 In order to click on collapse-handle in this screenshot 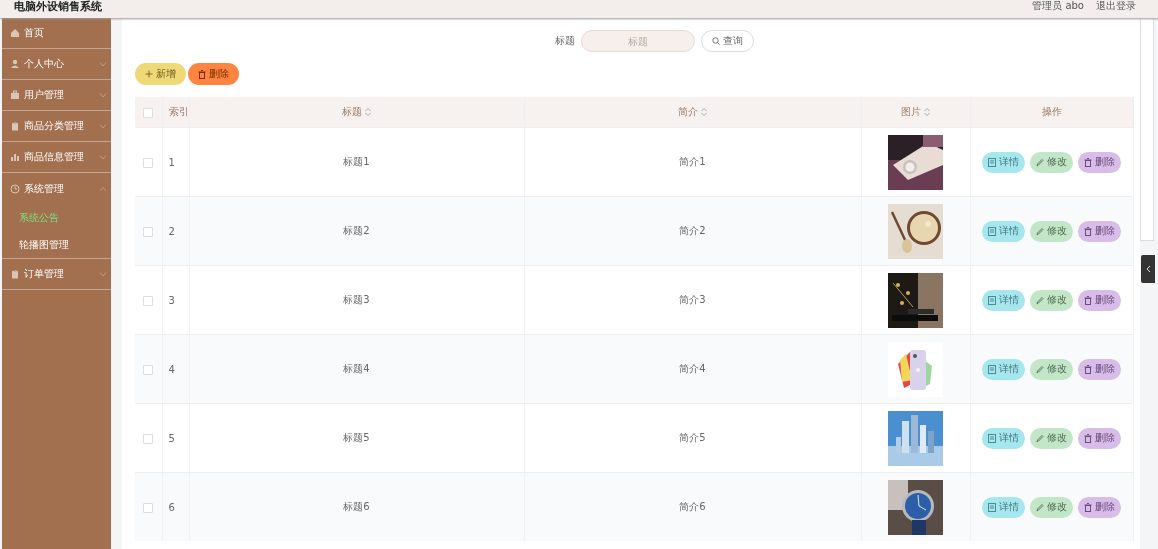, I will do `click(1148, 269)`.